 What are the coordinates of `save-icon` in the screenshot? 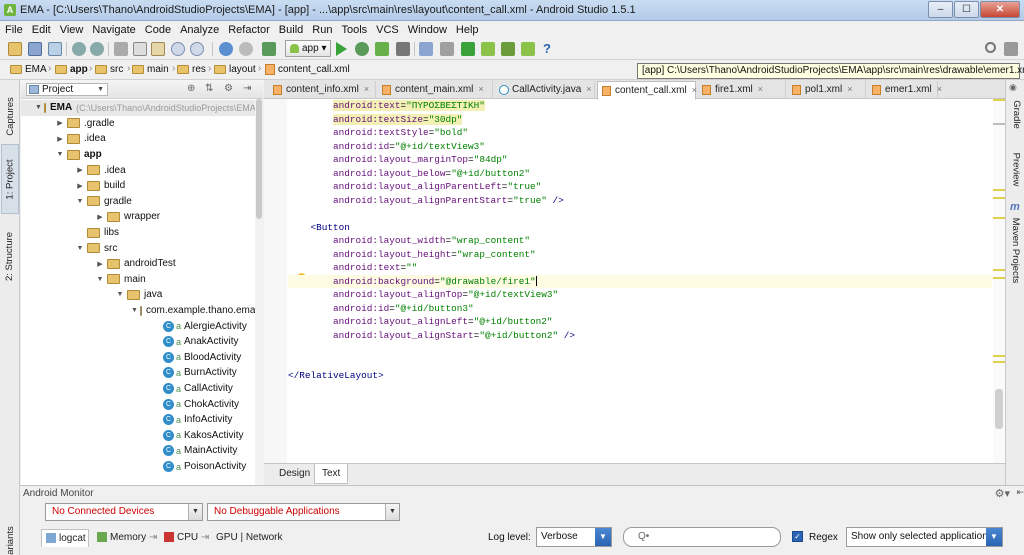 It's located at (35, 49).